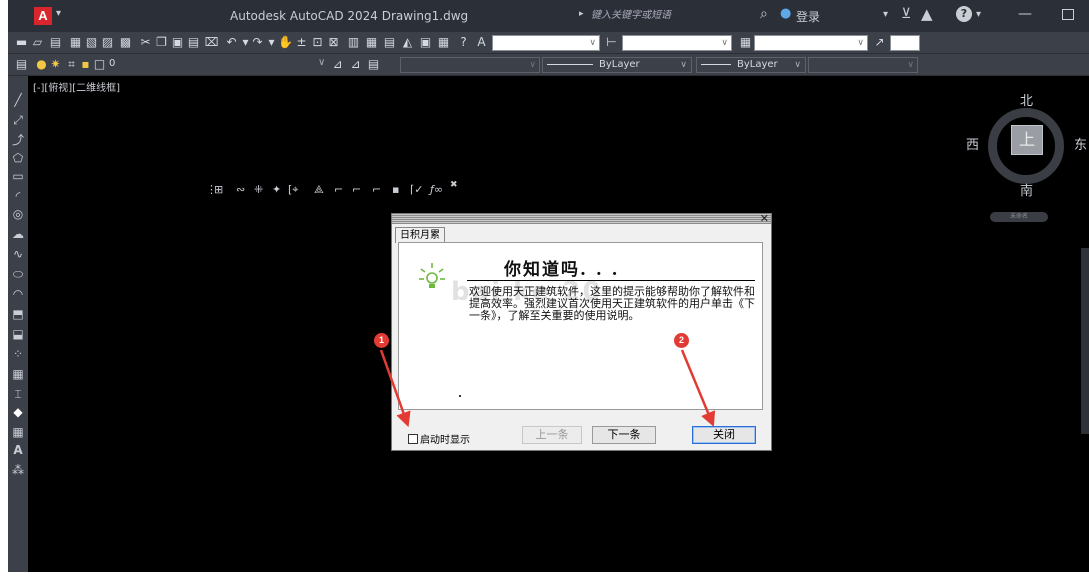  Describe the element at coordinates (698, 388) in the screenshot. I see `arrow-to-close-button` at that location.